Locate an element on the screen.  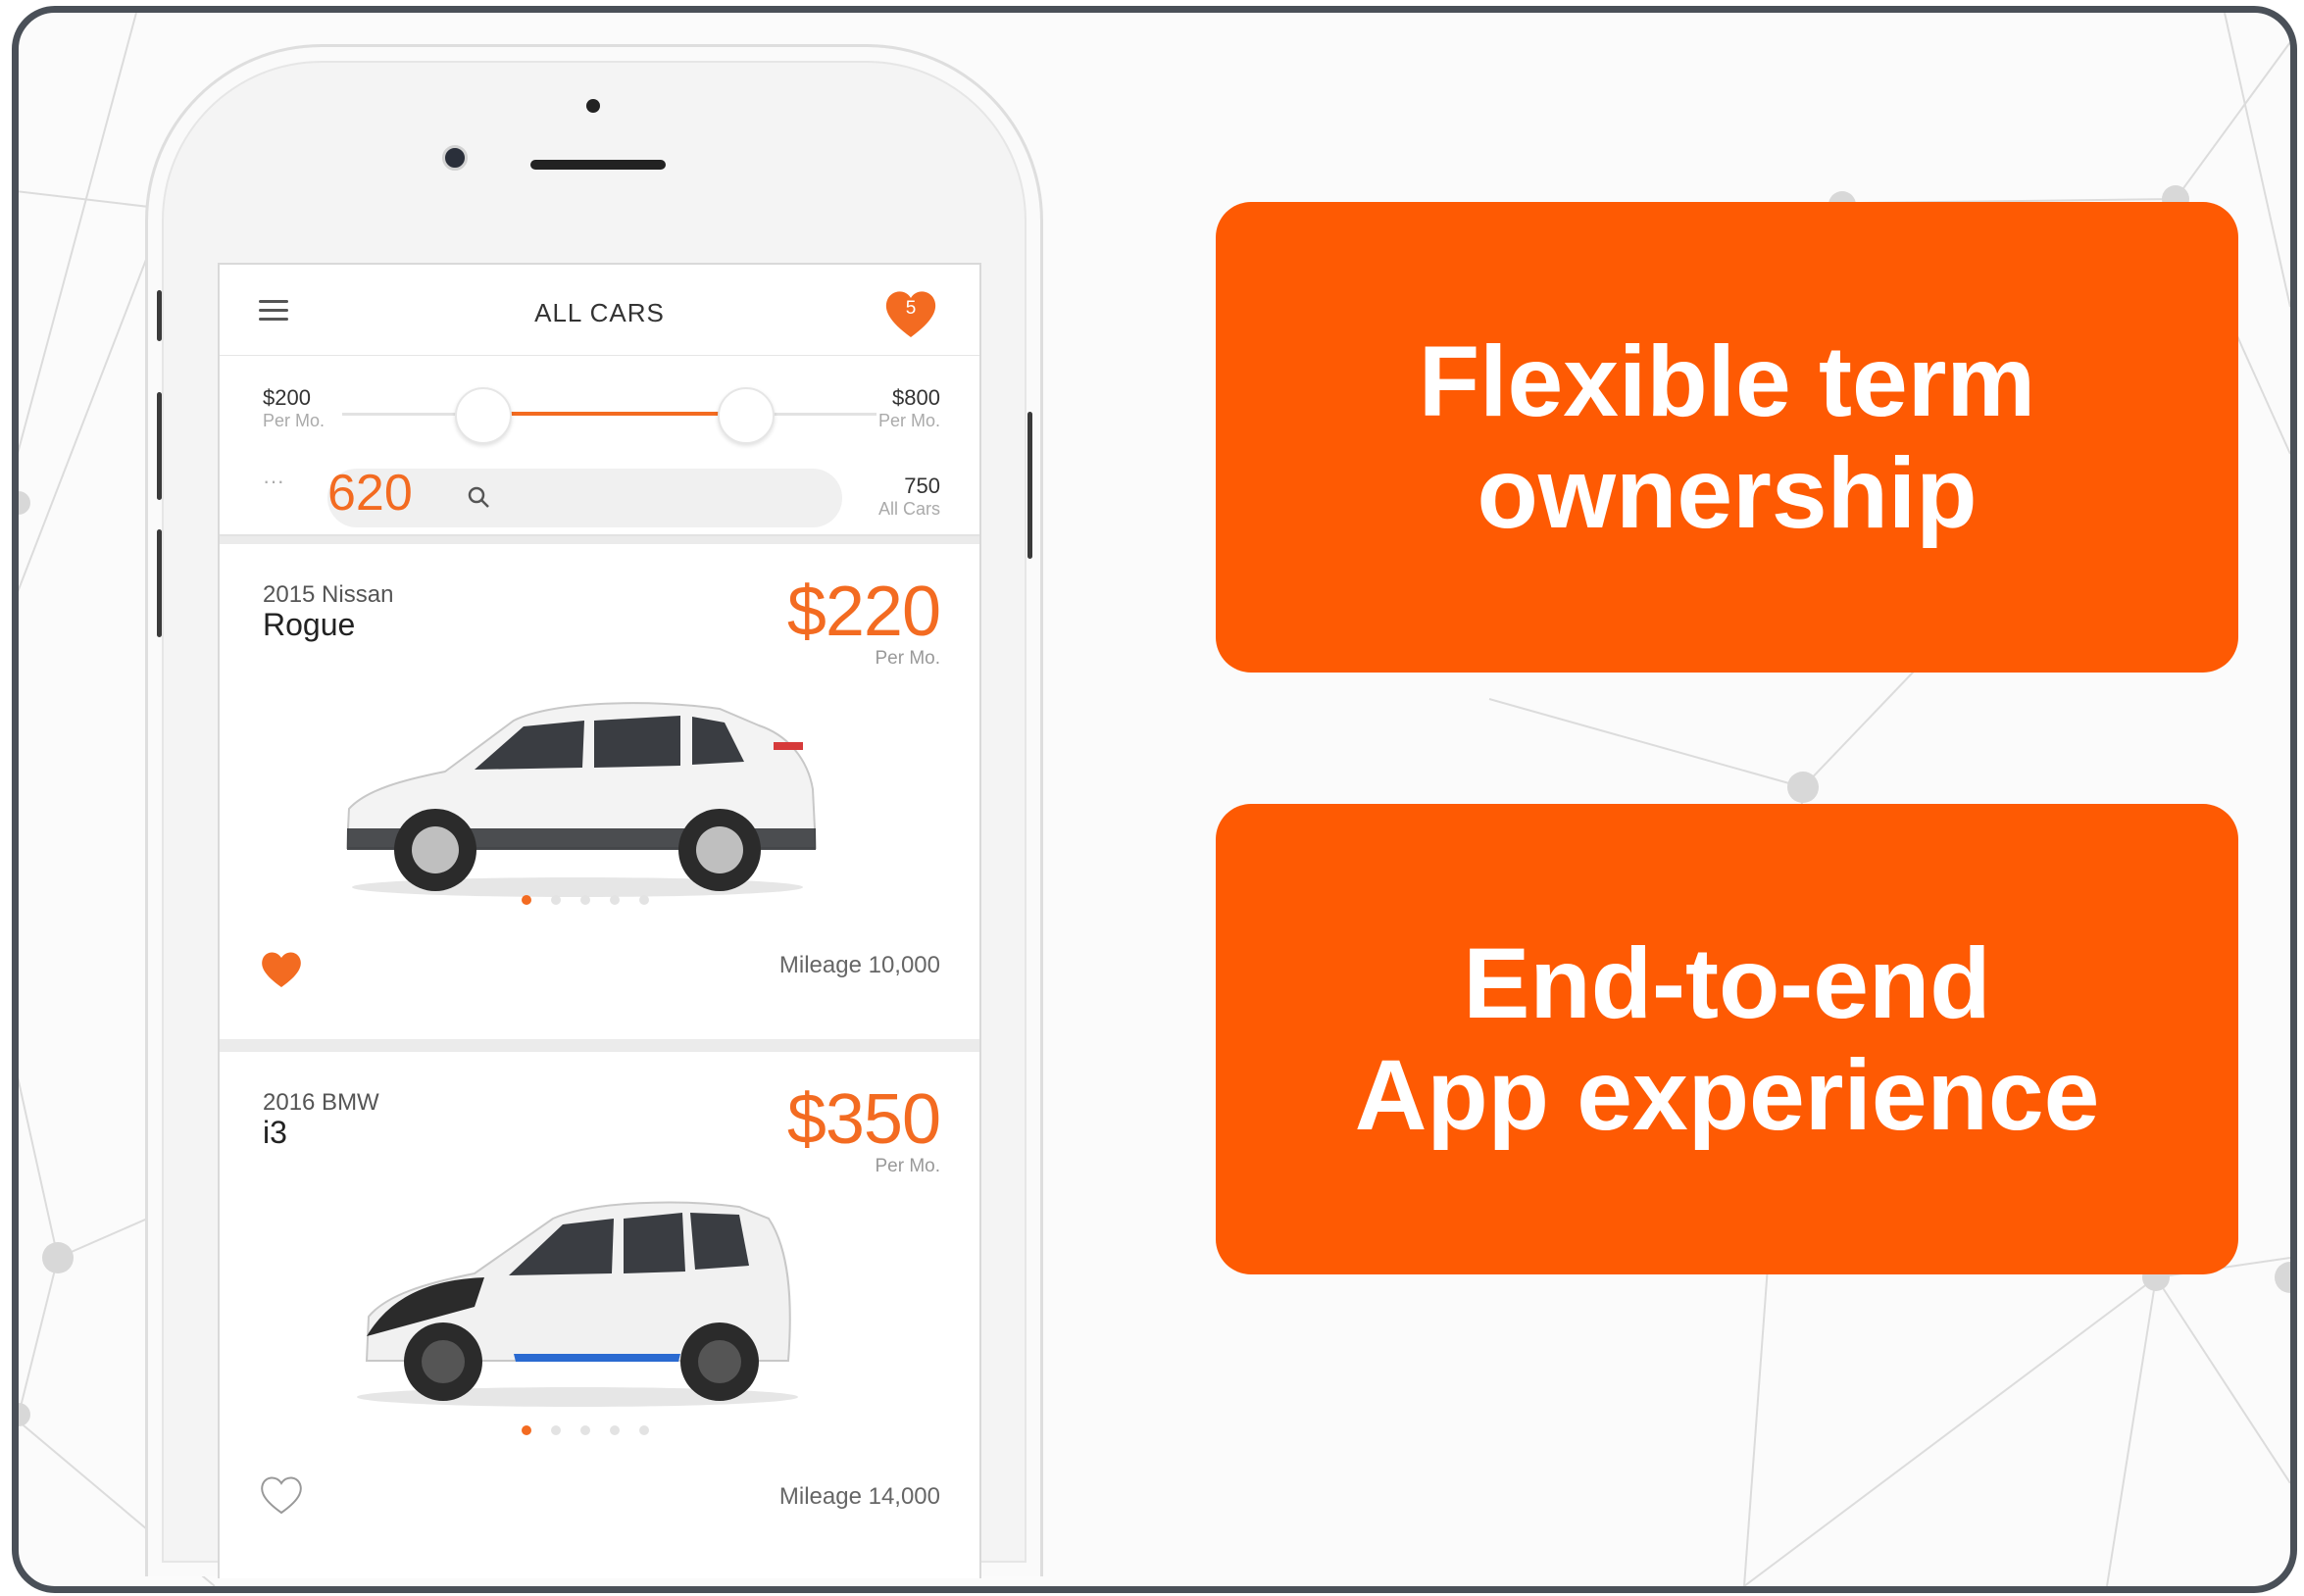
mute-switch is located at coordinates (159, 315).